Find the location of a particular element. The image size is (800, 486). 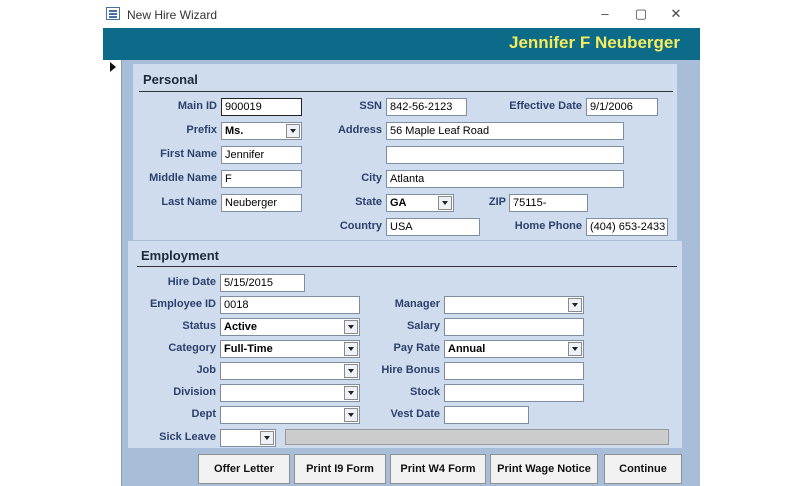

manager-label: Manager is located at coordinates (417, 304).